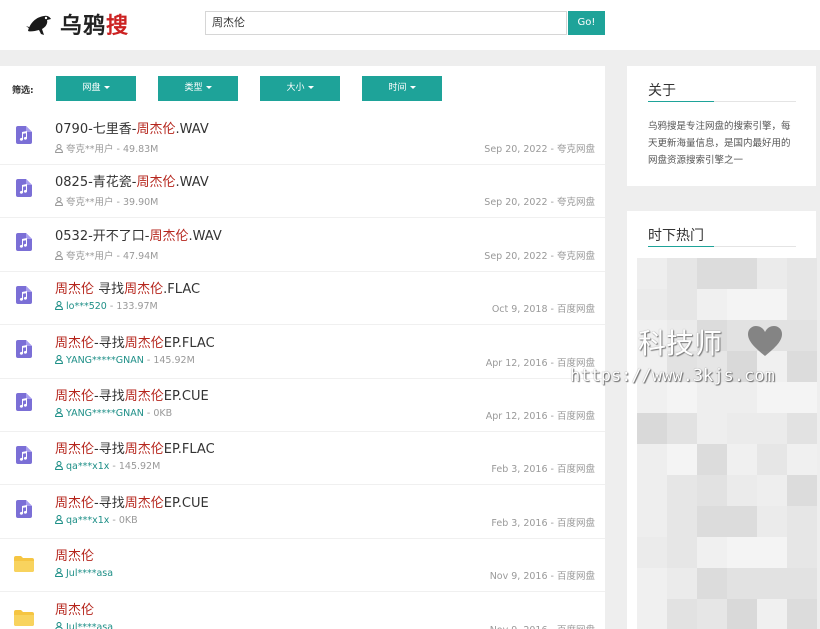 This screenshot has width=820, height=629. I want to click on result-meta: 夸克**用户 - 39.90M, so click(106, 201).